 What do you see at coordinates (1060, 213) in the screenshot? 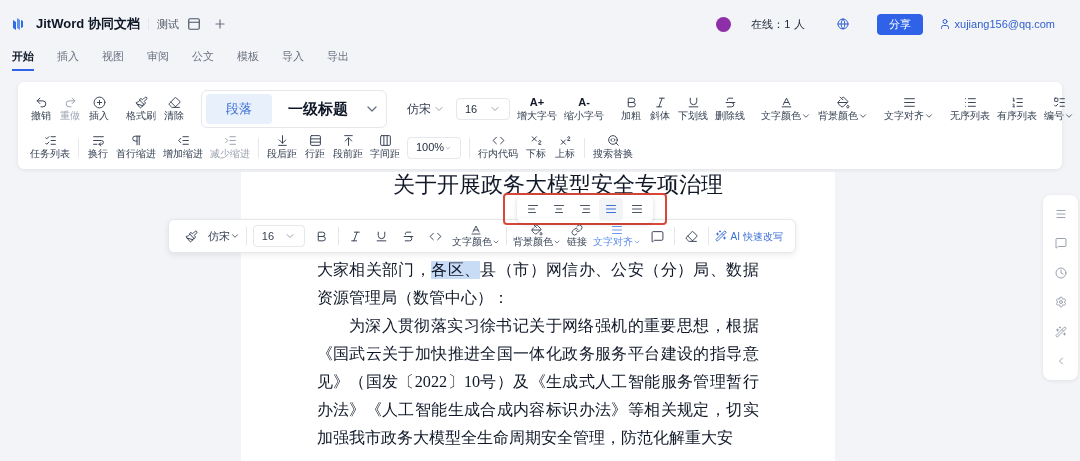
I see `menu-icon` at bounding box center [1060, 213].